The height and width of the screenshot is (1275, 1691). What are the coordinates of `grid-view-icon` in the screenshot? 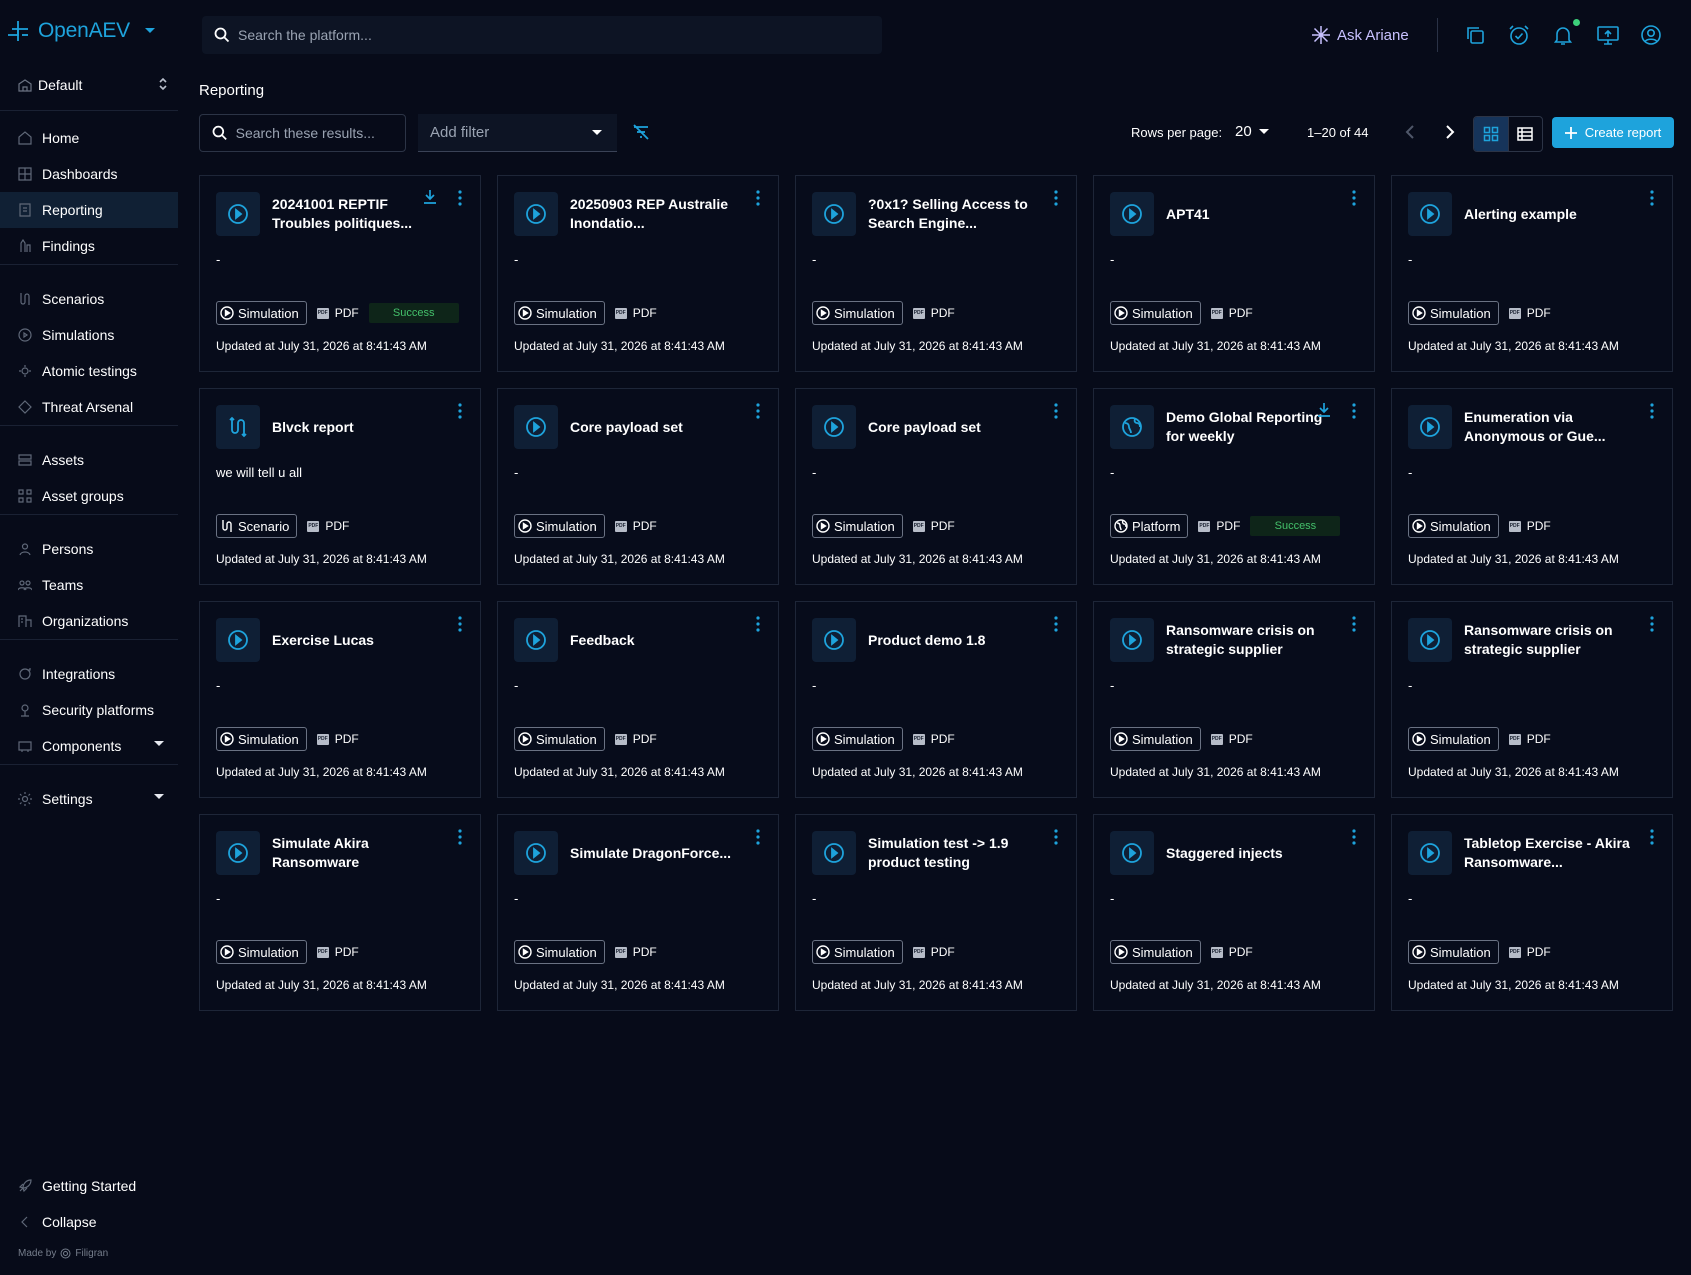 It's located at (1491, 134).